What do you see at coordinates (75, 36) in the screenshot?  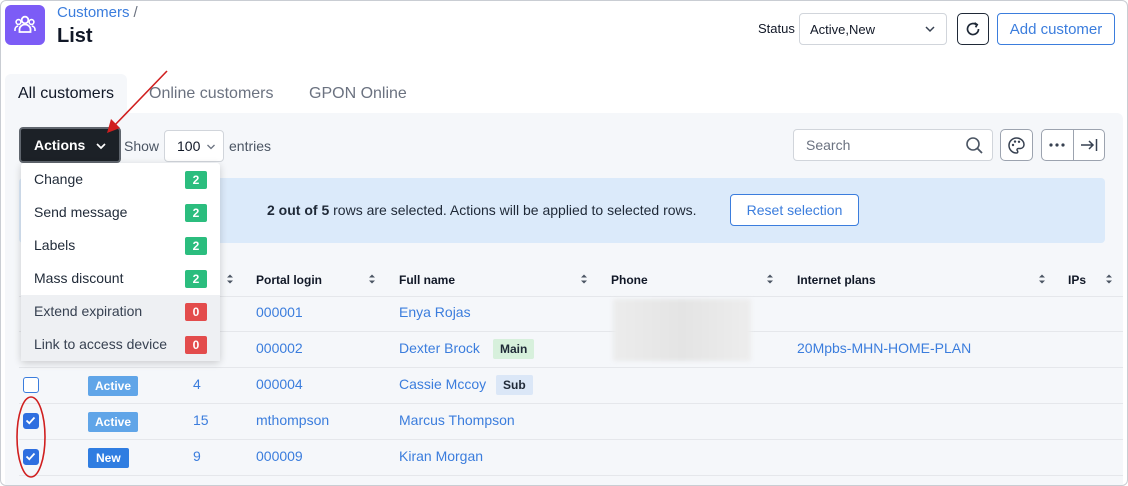 I see `page-title: List` at bounding box center [75, 36].